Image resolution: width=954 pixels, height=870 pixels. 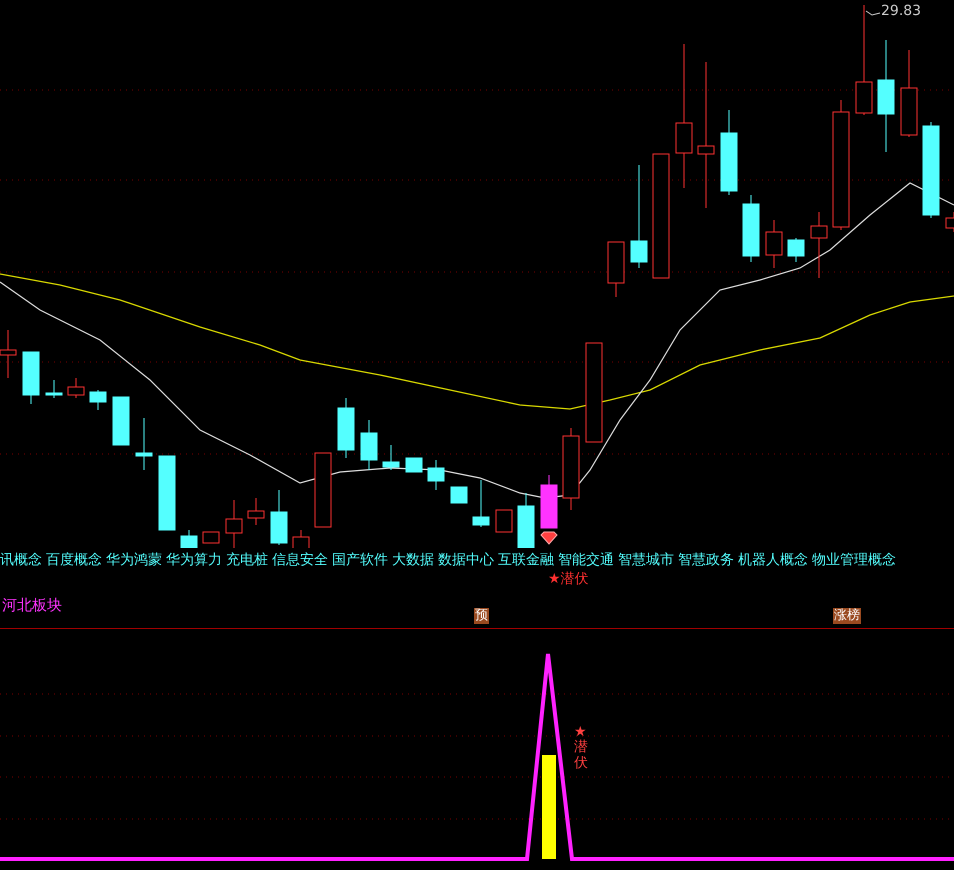 I want to click on concept-tag: 智能交通, so click(x=586, y=560).